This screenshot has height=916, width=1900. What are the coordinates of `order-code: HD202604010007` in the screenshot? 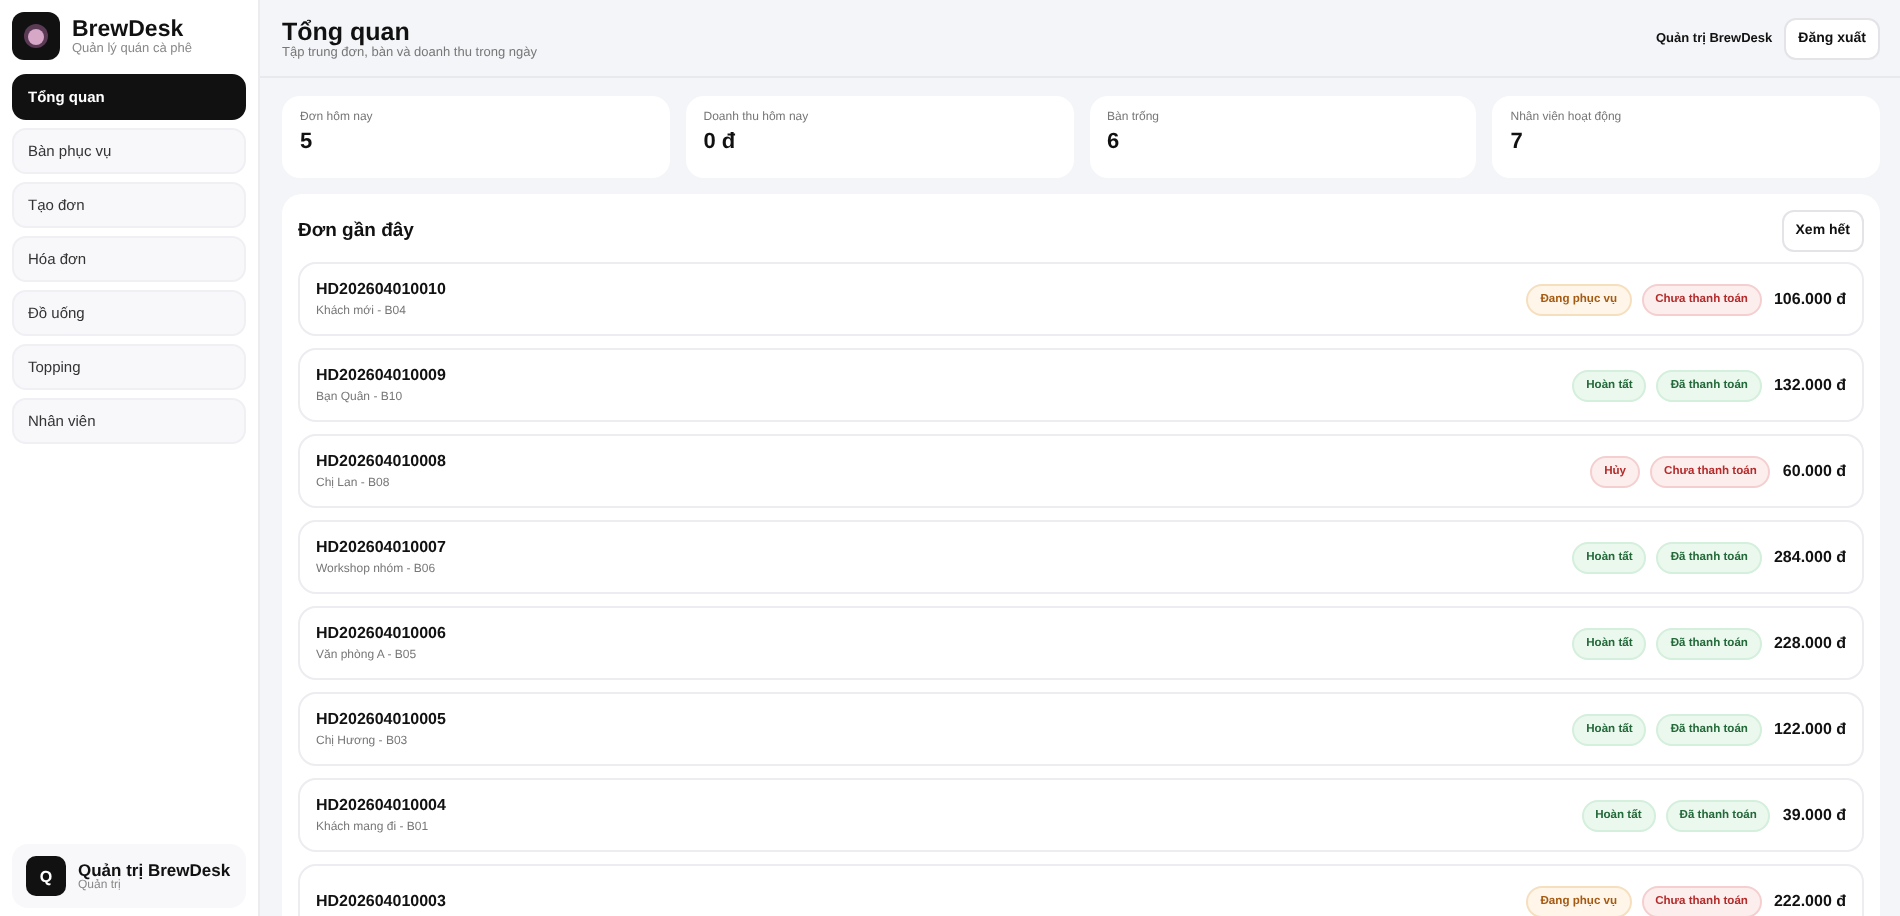 It's located at (381, 547).